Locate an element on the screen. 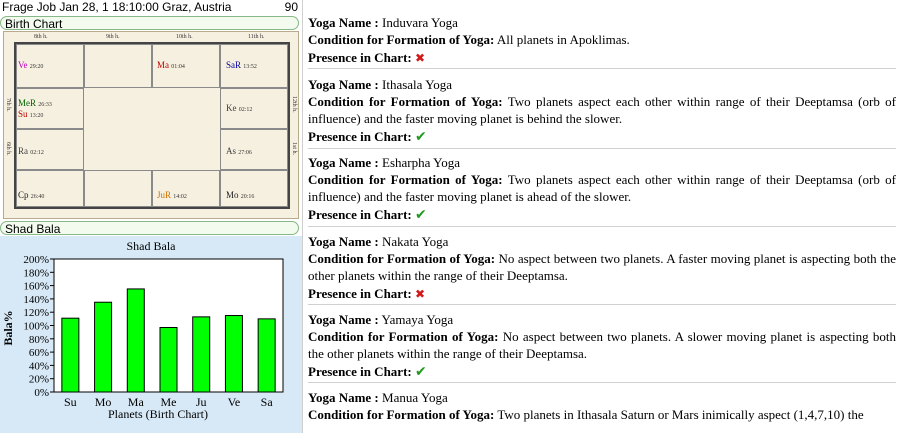  planet-jur-name: JuR is located at coordinates (164, 195).